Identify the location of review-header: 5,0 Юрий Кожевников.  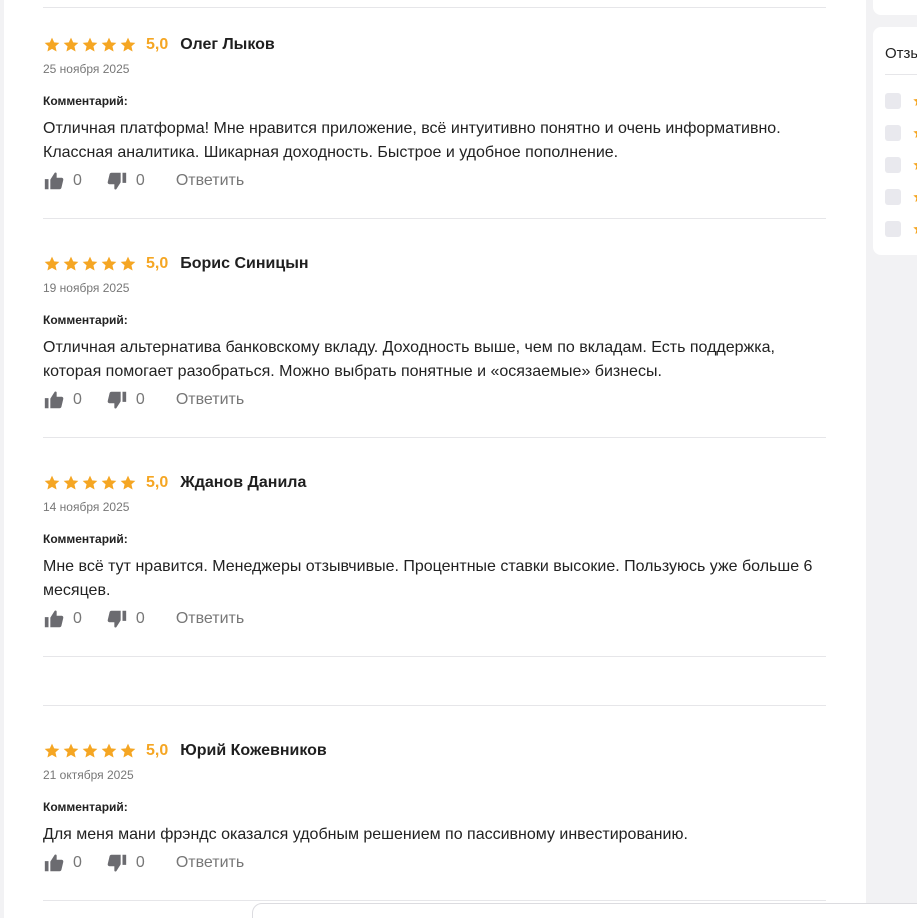
(185, 751).